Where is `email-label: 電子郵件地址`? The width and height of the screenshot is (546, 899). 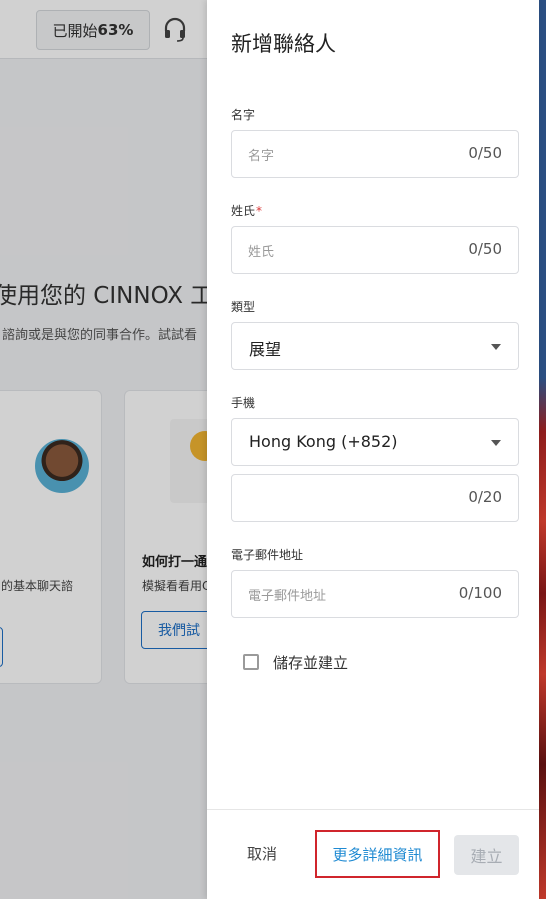 email-label: 電子郵件地址 is located at coordinates (267, 555).